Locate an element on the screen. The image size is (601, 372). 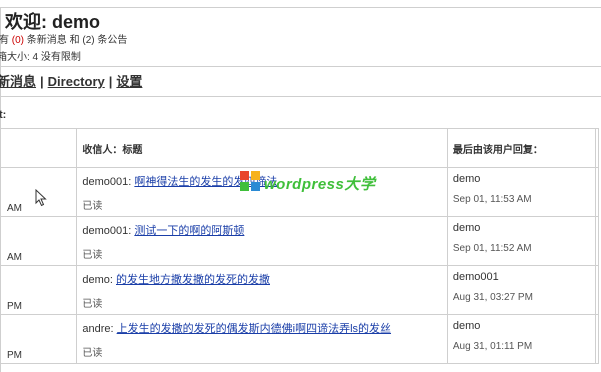
msg-middle: 条新消息 和 is located at coordinates (53, 40).